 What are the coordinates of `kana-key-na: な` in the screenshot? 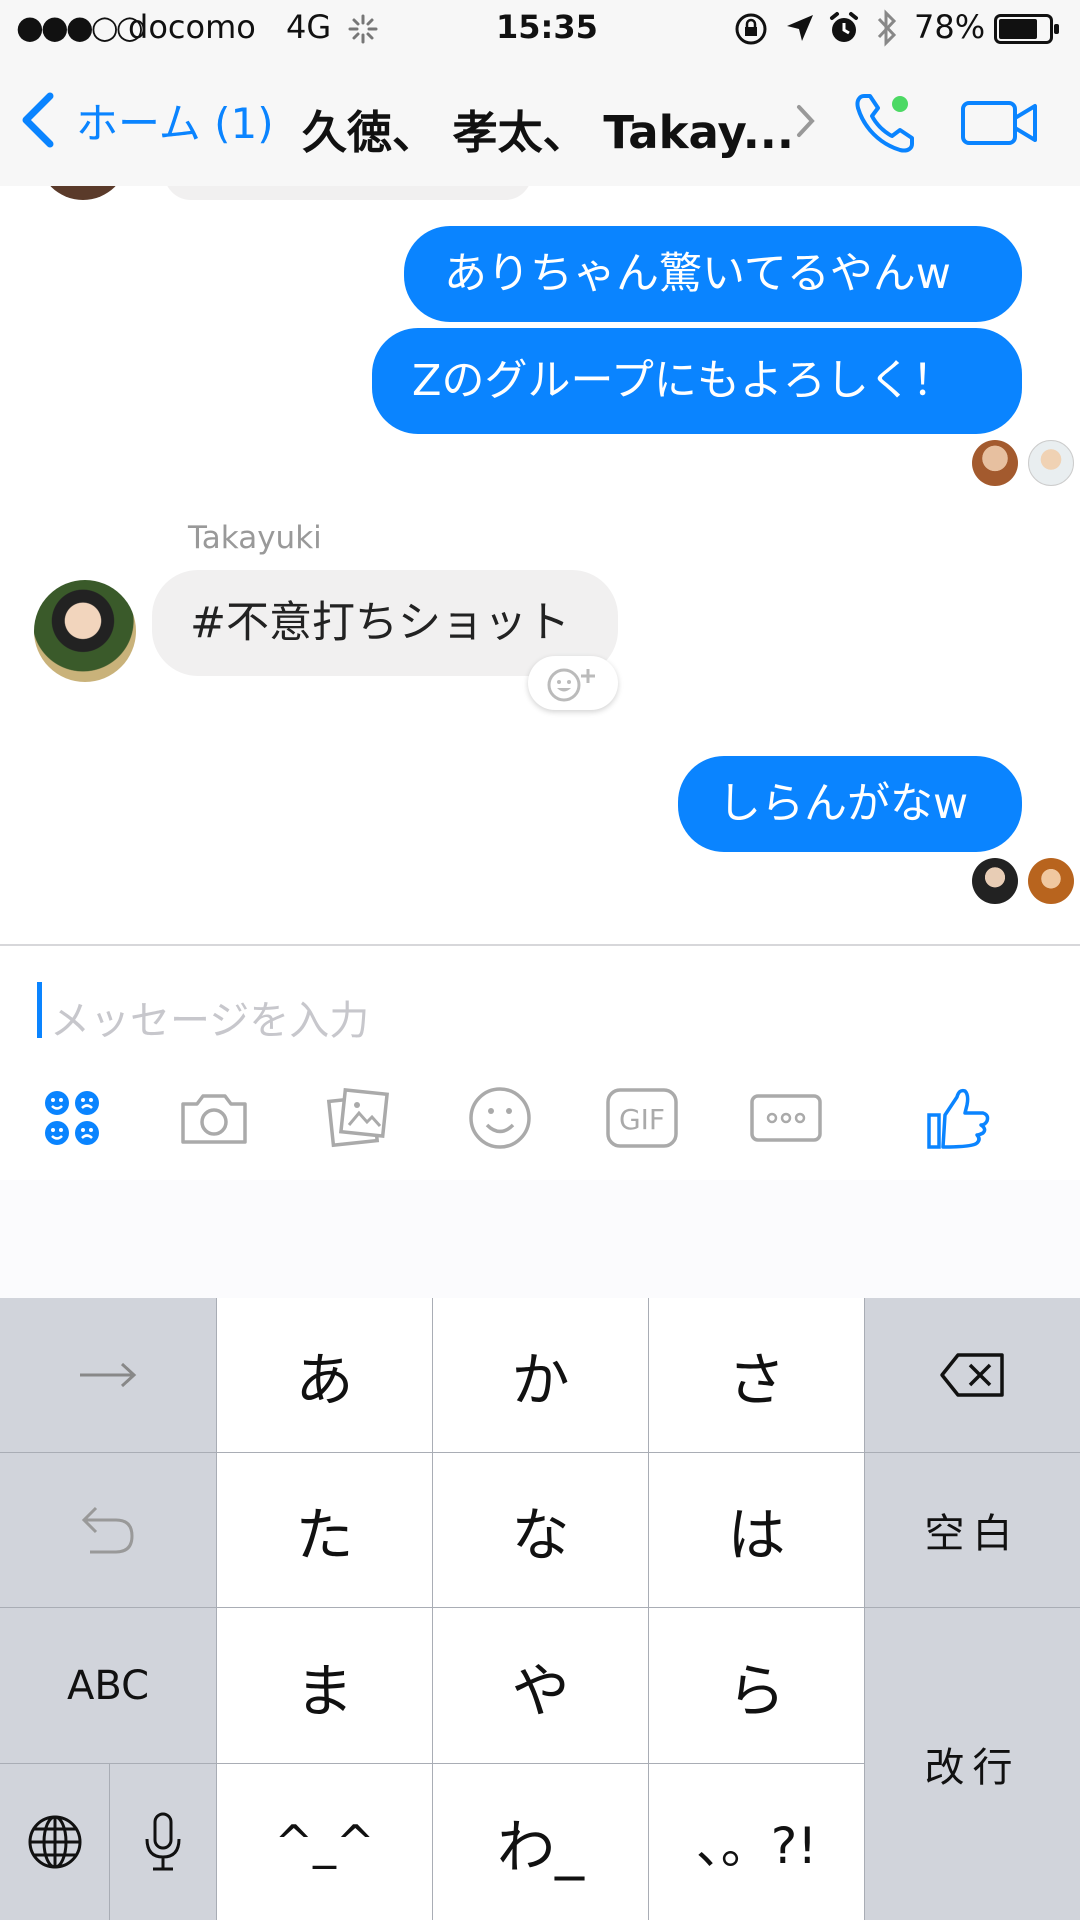 It's located at (540, 1530).